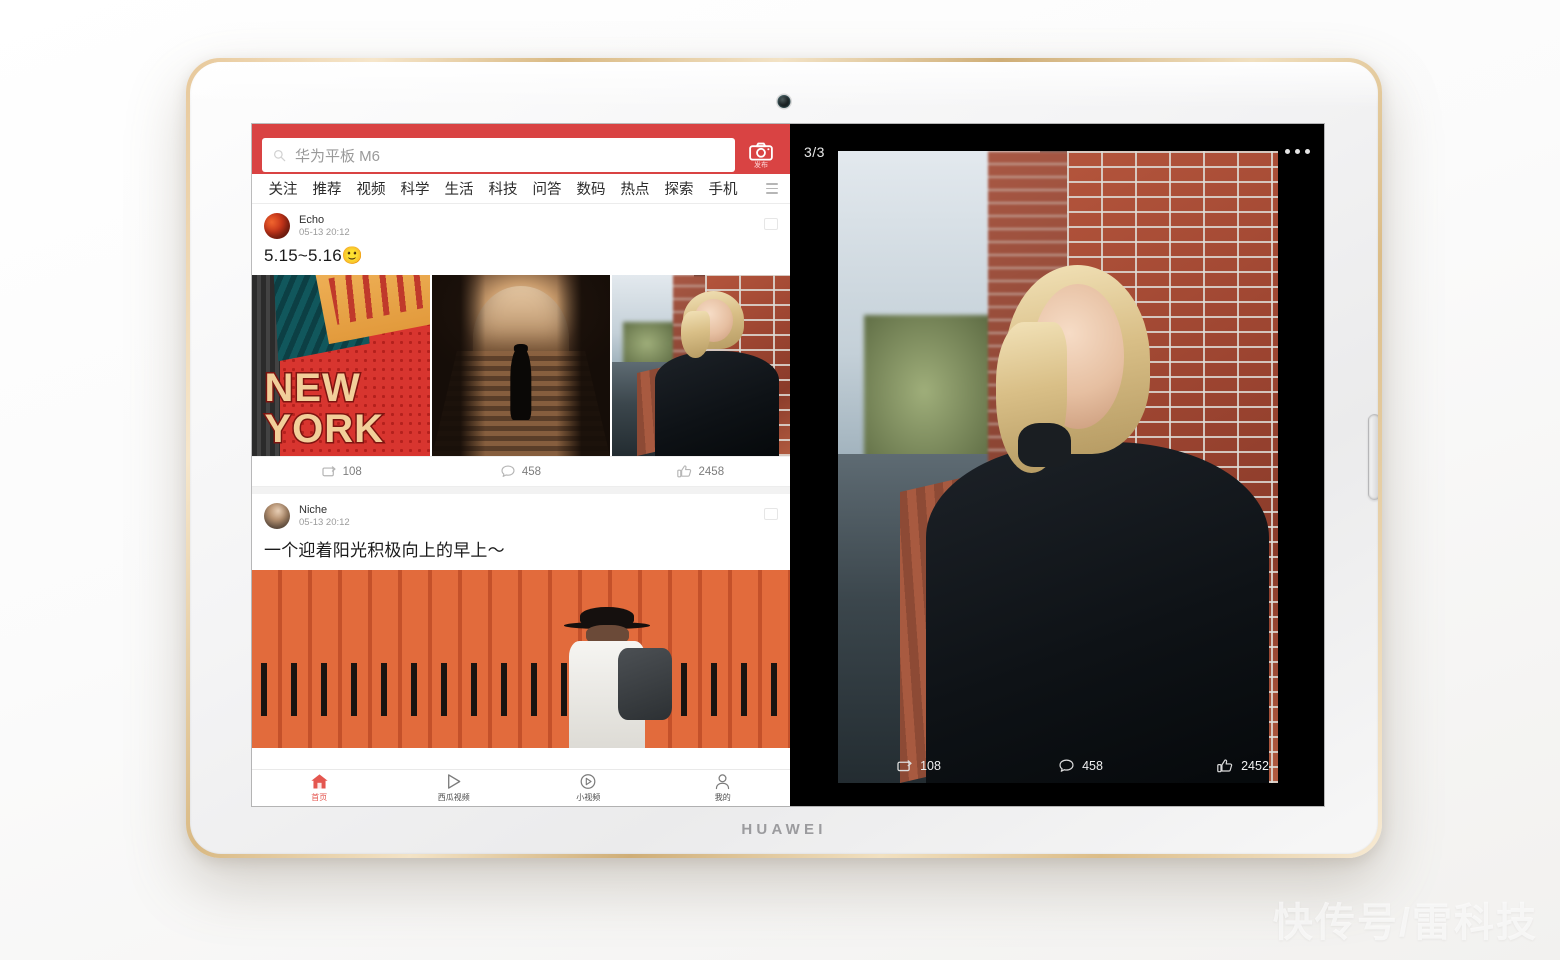 Image resolution: width=1560 pixels, height=960 pixels. What do you see at coordinates (773, 188) in the screenshot?
I see `hamburger-menu-icon` at bounding box center [773, 188].